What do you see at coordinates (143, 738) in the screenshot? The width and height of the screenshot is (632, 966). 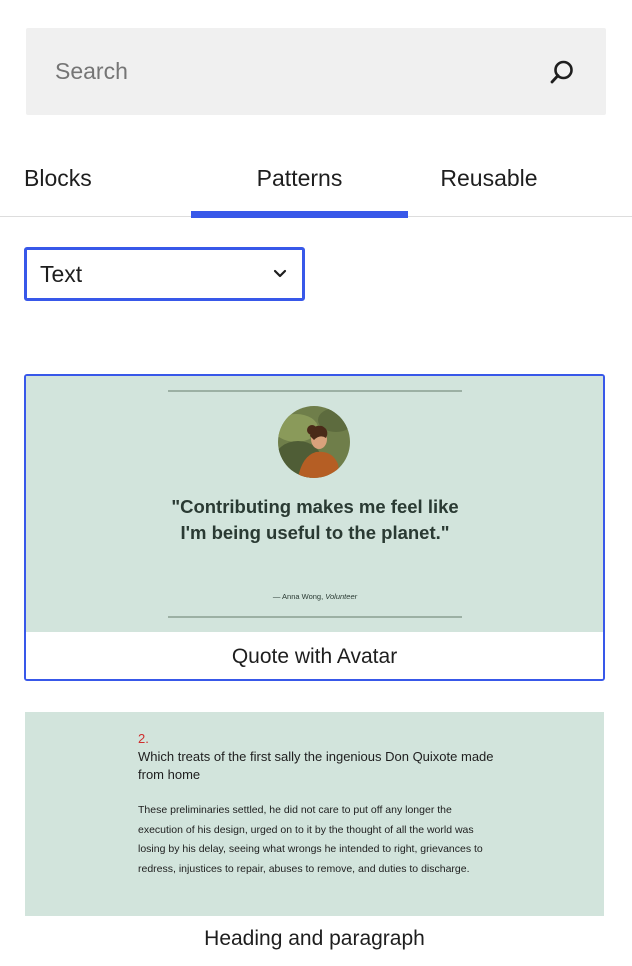 I see `chapter-number: 2.` at bounding box center [143, 738].